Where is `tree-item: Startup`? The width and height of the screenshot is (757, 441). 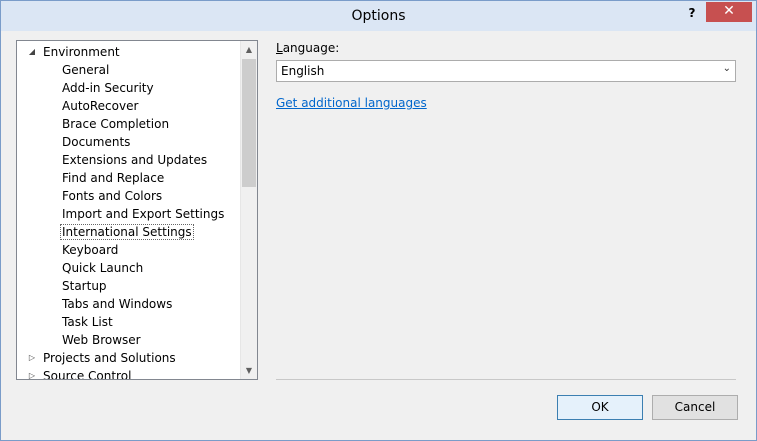 tree-item: Startup is located at coordinates (84, 286).